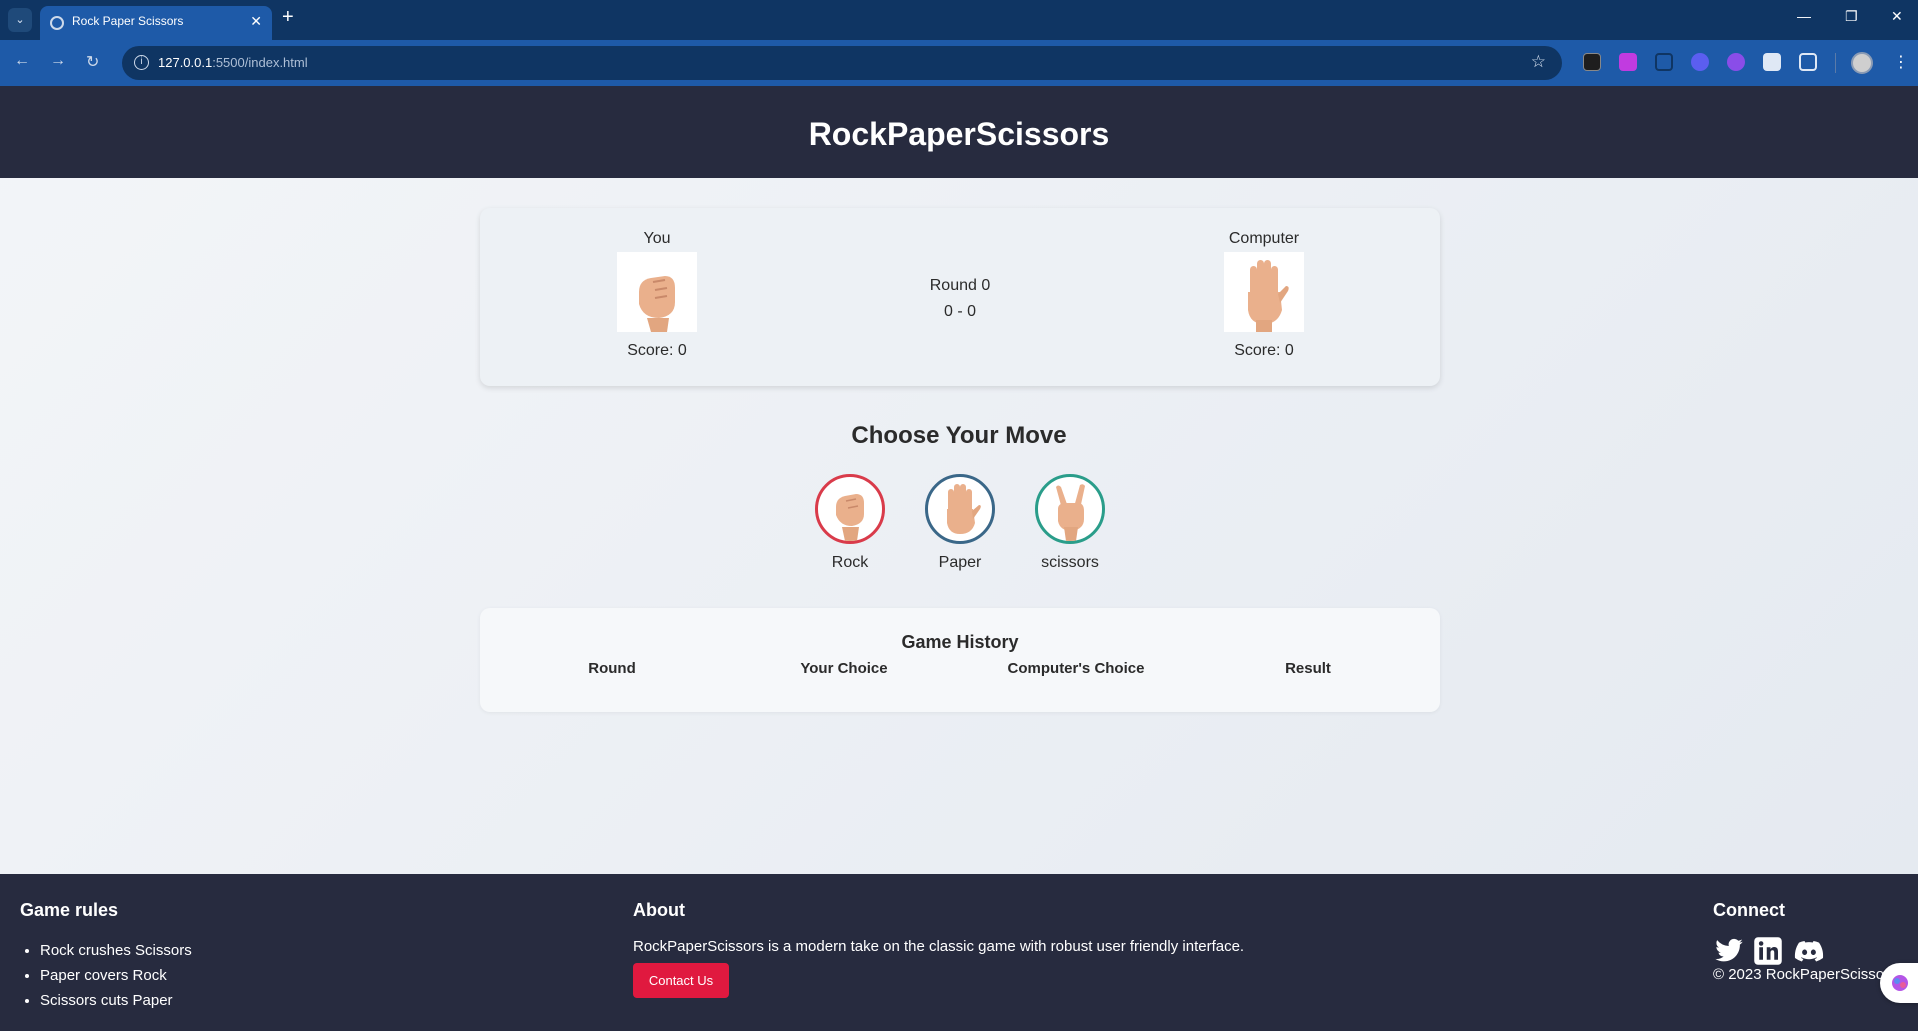 This screenshot has width=1918, height=1031. What do you see at coordinates (959, 20) in the screenshot?
I see `browser-tab-strip: ⌄ Rock Paper Scissors ✕ + — ❐ ✕` at bounding box center [959, 20].